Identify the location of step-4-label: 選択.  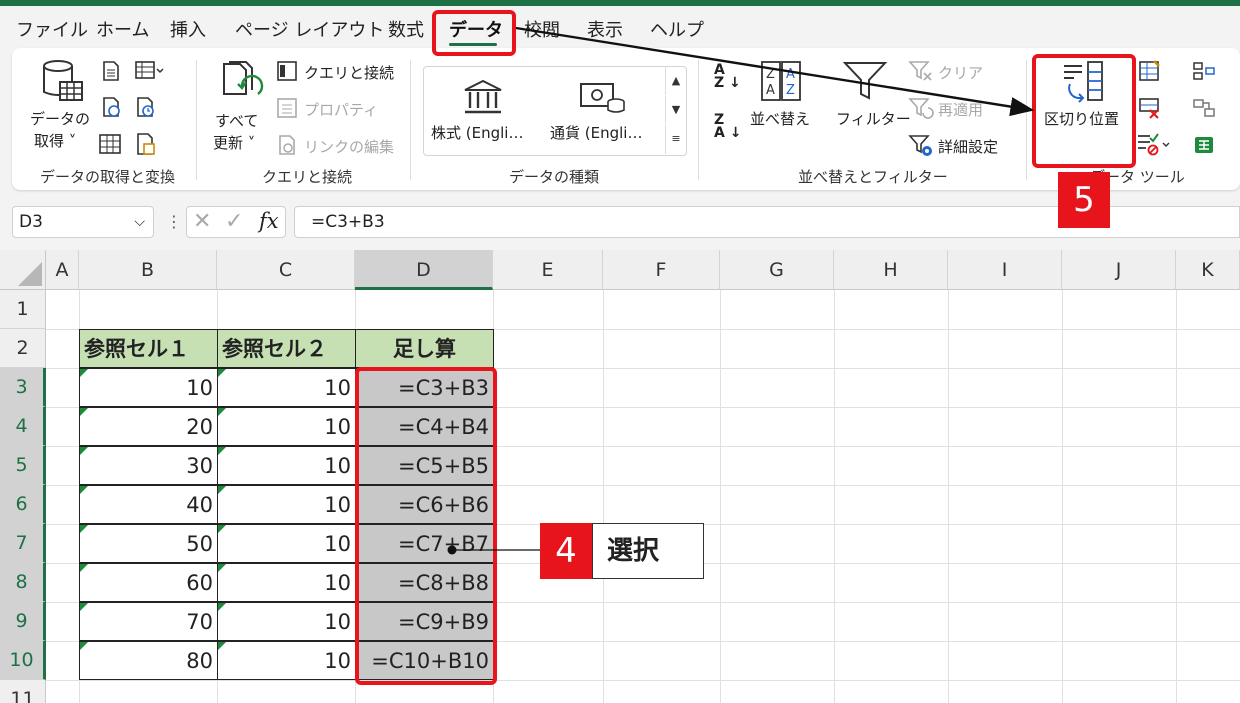
(648, 551).